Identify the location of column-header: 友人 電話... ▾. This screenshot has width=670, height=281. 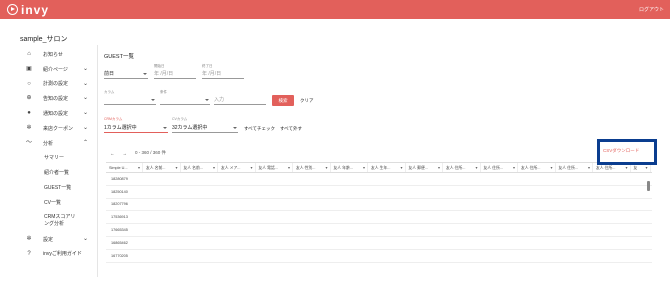
(274, 167).